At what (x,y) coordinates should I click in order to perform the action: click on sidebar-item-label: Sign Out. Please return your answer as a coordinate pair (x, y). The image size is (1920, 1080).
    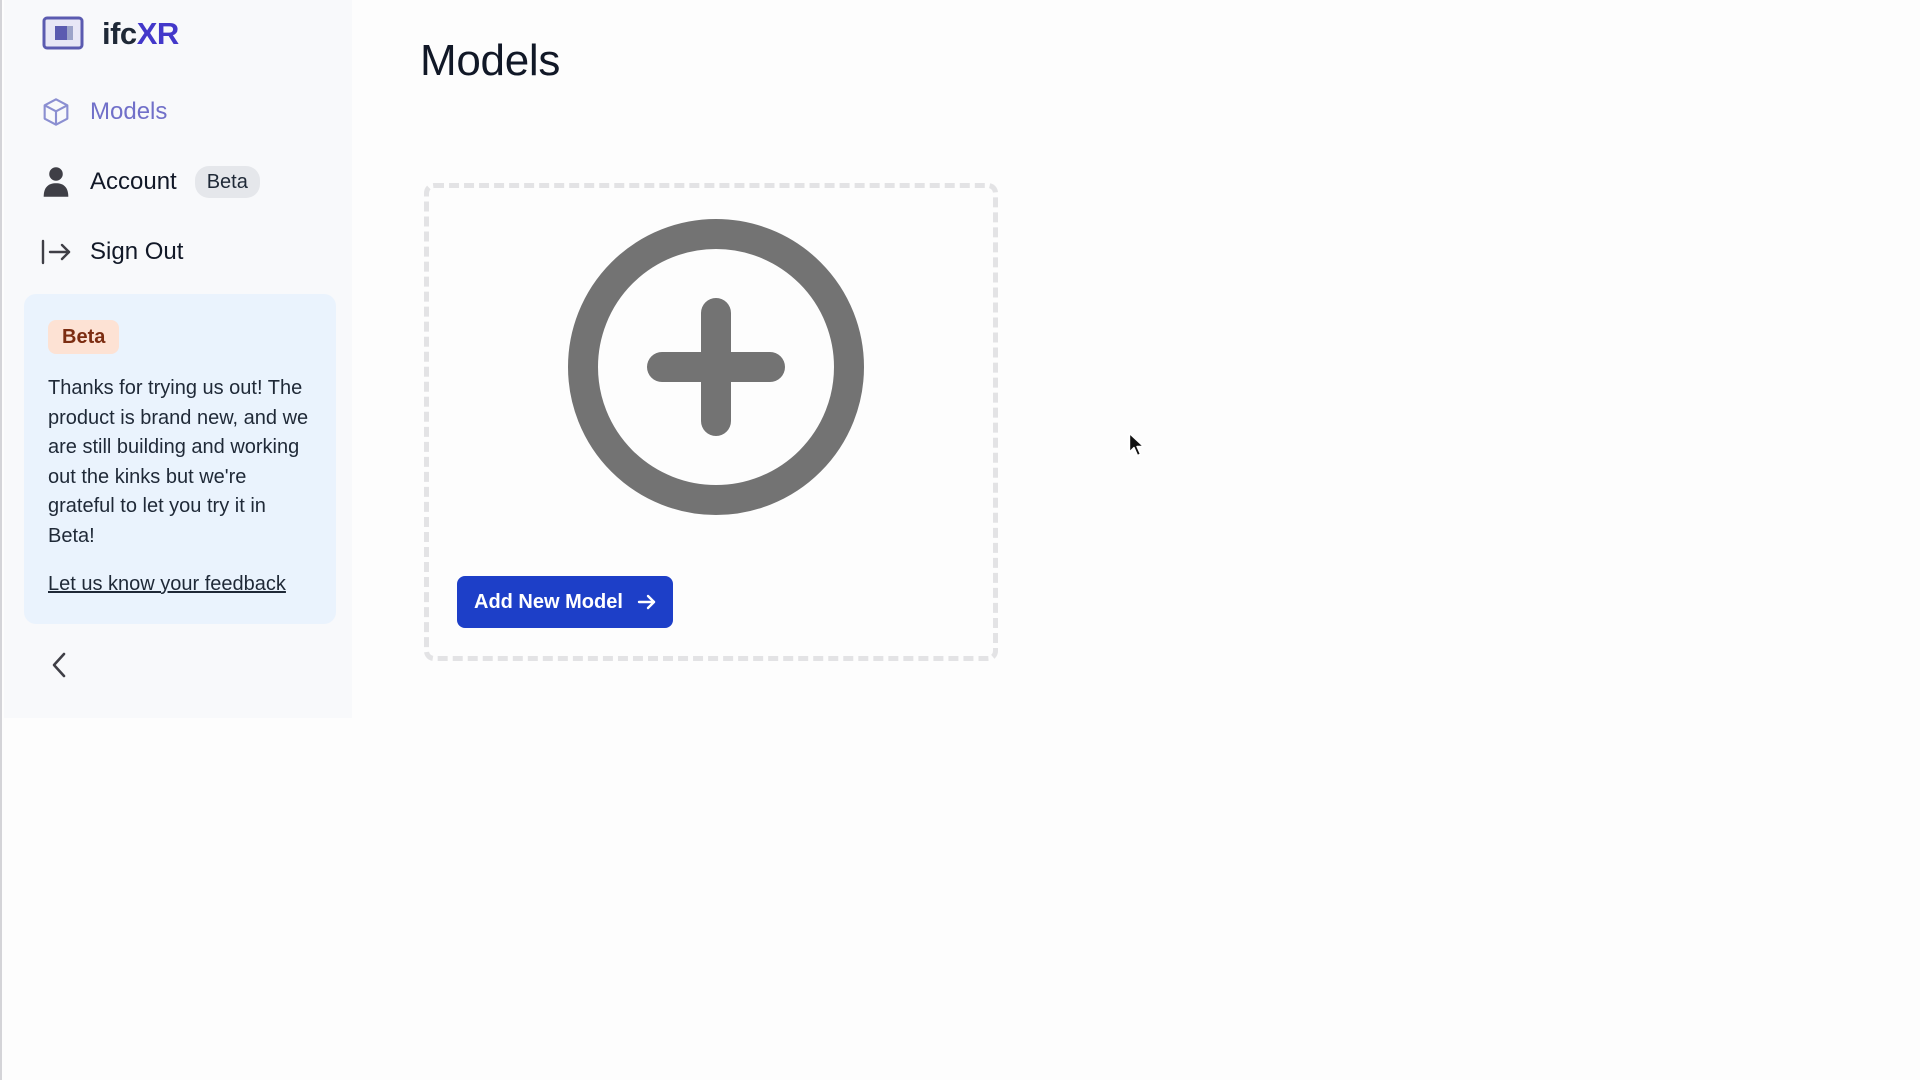
    Looking at the image, I should click on (137, 251).